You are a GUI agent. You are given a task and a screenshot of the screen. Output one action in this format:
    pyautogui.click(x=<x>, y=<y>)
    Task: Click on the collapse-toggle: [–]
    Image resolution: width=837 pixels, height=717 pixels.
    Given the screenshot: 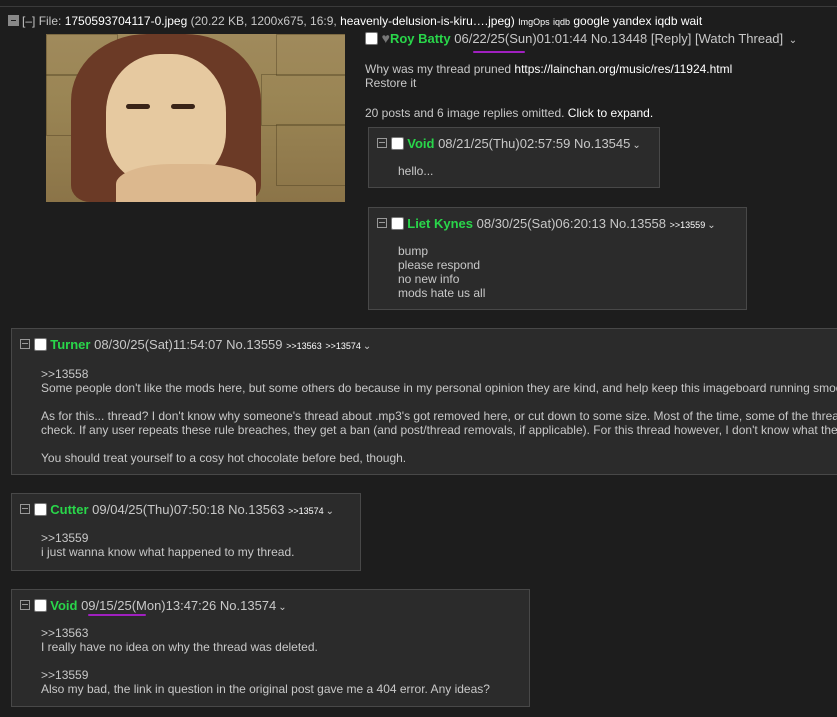 What is the action you would take?
    pyautogui.click(x=28, y=21)
    